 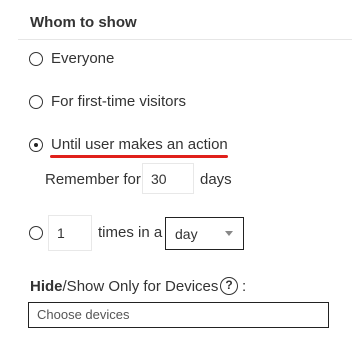 What do you see at coordinates (36, 145) in the screenshot?
I see `radio-until-action` at bounding box center [36, 145].